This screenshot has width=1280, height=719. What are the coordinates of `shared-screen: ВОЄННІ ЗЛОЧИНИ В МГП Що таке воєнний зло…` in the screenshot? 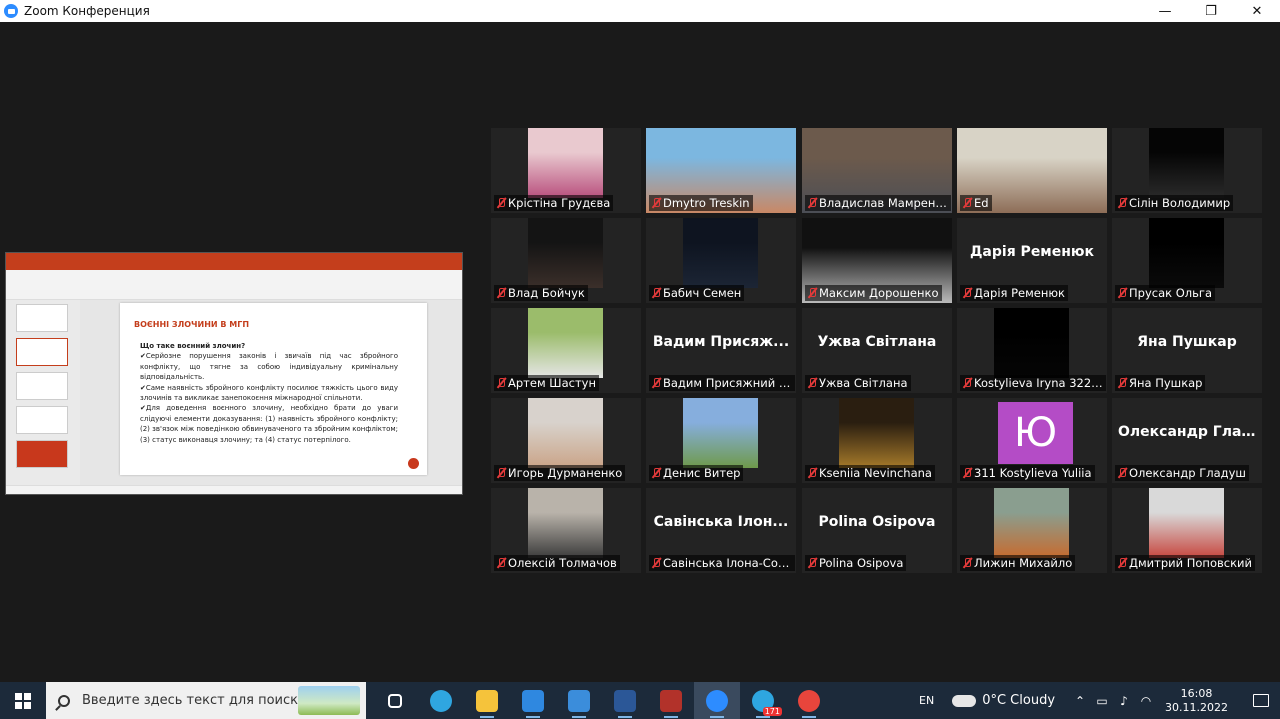 It's located at (234, 373).